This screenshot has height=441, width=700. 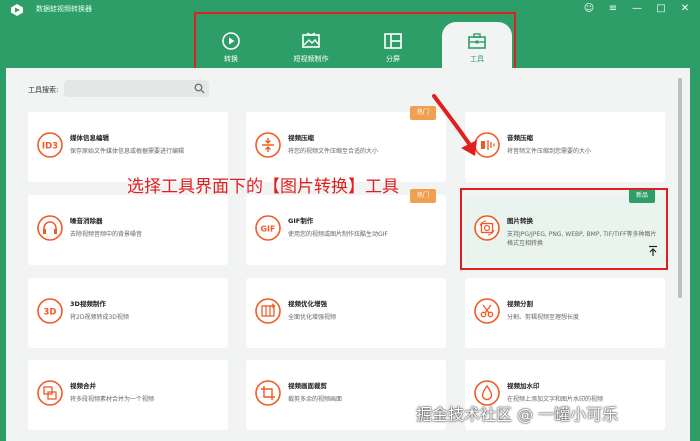 What do you see at coordinates (589, 9) in the screenshot?
I see `feedback-icon: ☺` at bounding box center [589, 9].